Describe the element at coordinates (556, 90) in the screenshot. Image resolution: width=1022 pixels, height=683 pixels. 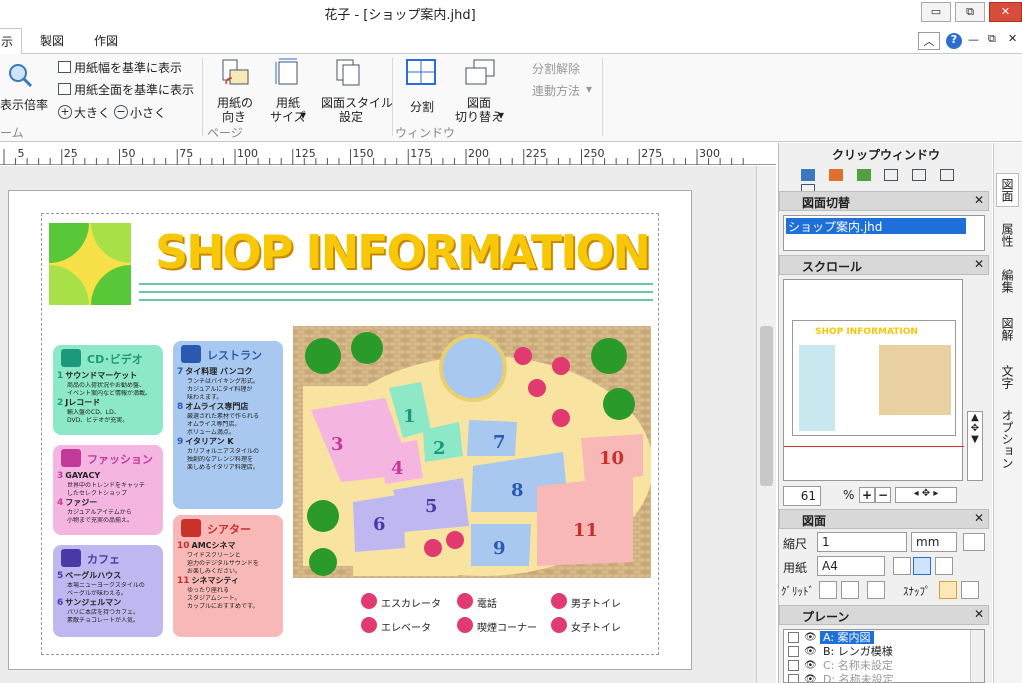
I see `link-method-button: 連動方法` at that location.